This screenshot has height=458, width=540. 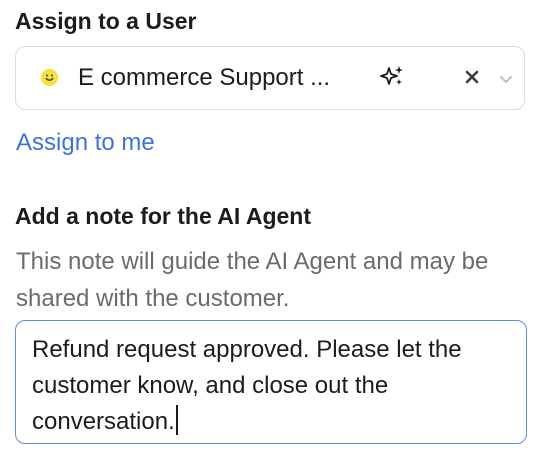 I want to click on assign-to-me-link: Assign to me, so click(x=85, y=143).